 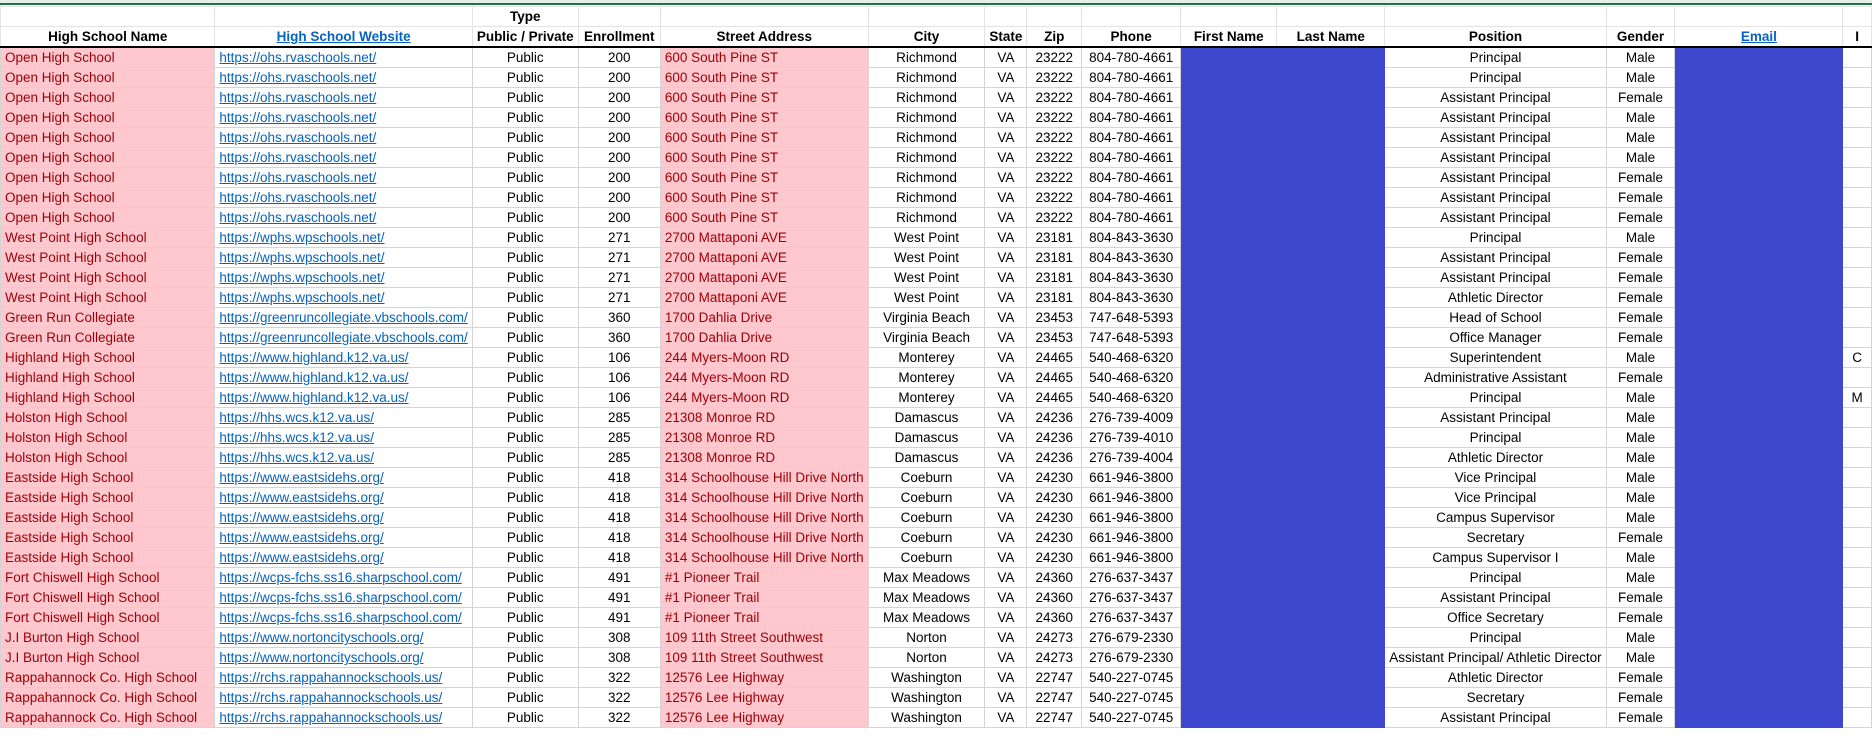 What do you see at coordinates (1331, 37) in the screenshot?
I see `header-last-name: Last Name` at bounding box center [1331, 37].